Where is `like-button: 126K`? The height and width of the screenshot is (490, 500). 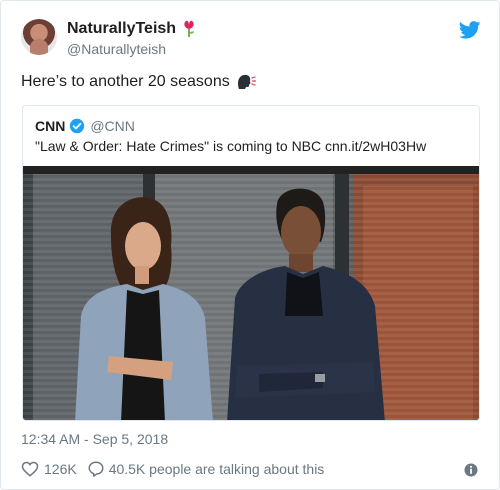
like-button: 126K is located at coordinates (49, 469).